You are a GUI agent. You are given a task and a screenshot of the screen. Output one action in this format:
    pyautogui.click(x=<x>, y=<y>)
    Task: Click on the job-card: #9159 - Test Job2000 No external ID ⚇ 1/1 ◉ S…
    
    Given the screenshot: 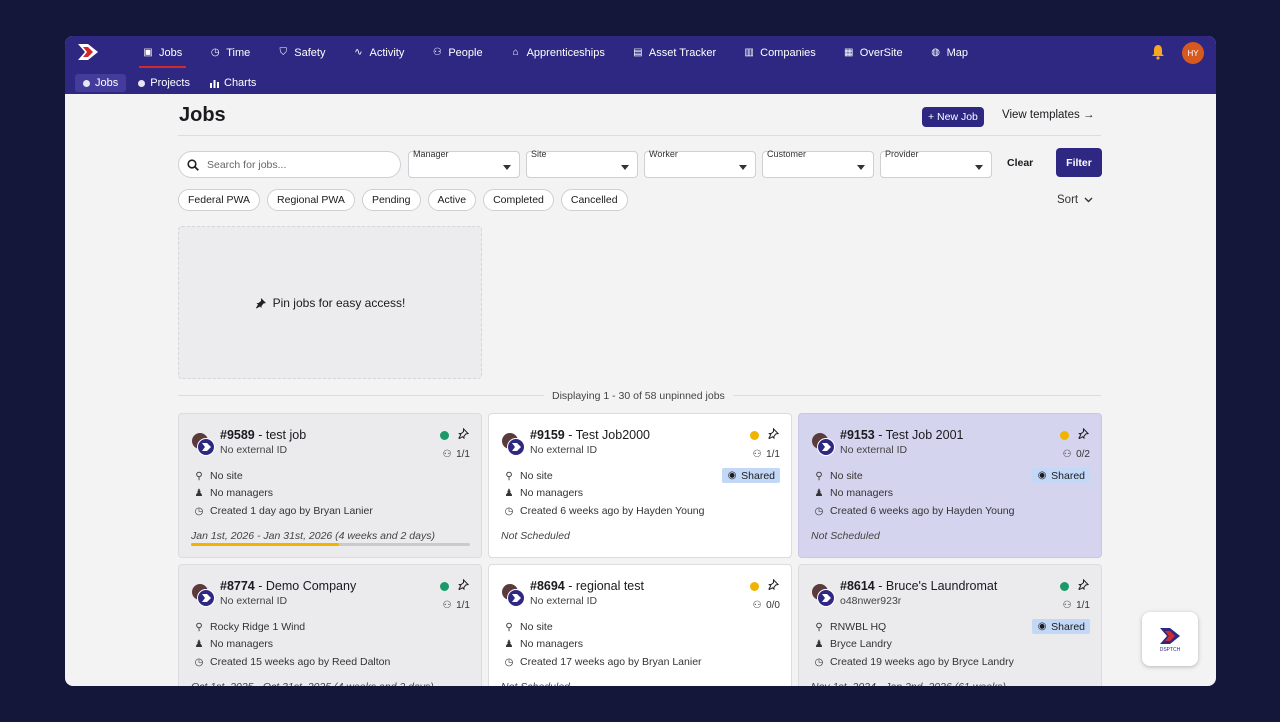 What is the action you would take?
    pyautogui.click(x=640, y=485)
    